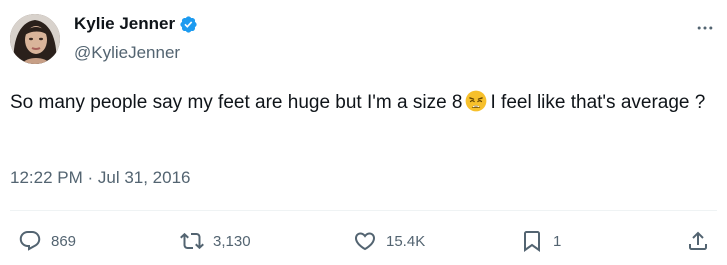 This screenshot has width=727, height=265. What do you see at coordinates (557, 241) in the screenshot?
I see `bookmark-count: 1` at bounding box center [557, 241].